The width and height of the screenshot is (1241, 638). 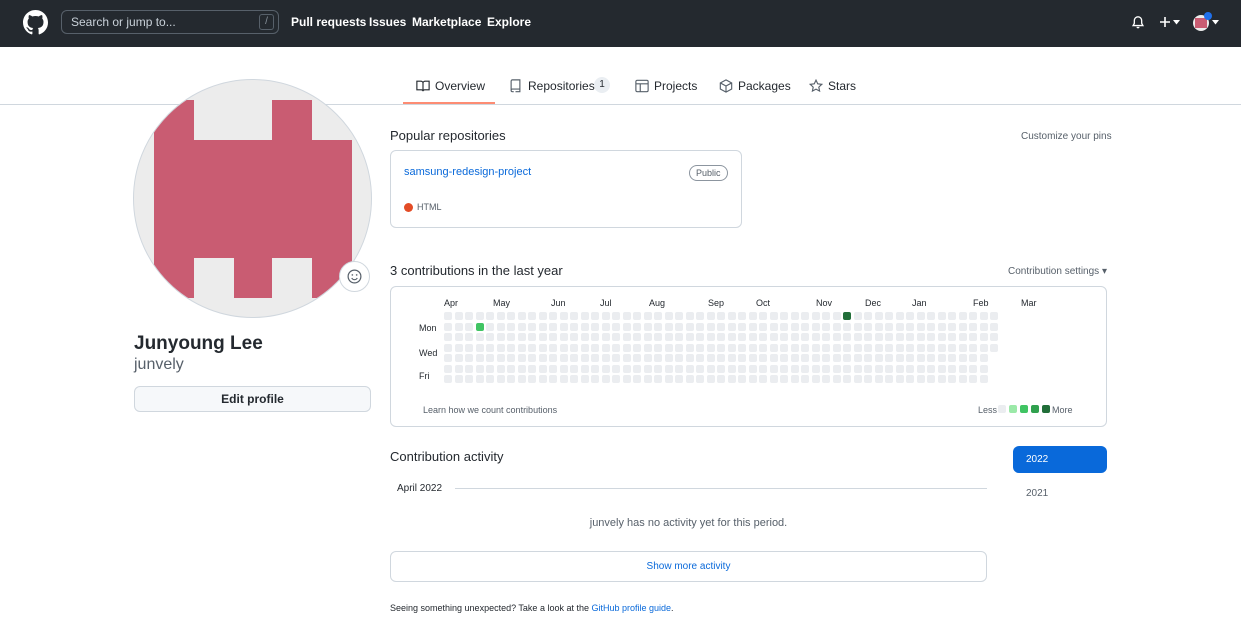 I want to click on plus-icon, so click(x=1165, y=22).